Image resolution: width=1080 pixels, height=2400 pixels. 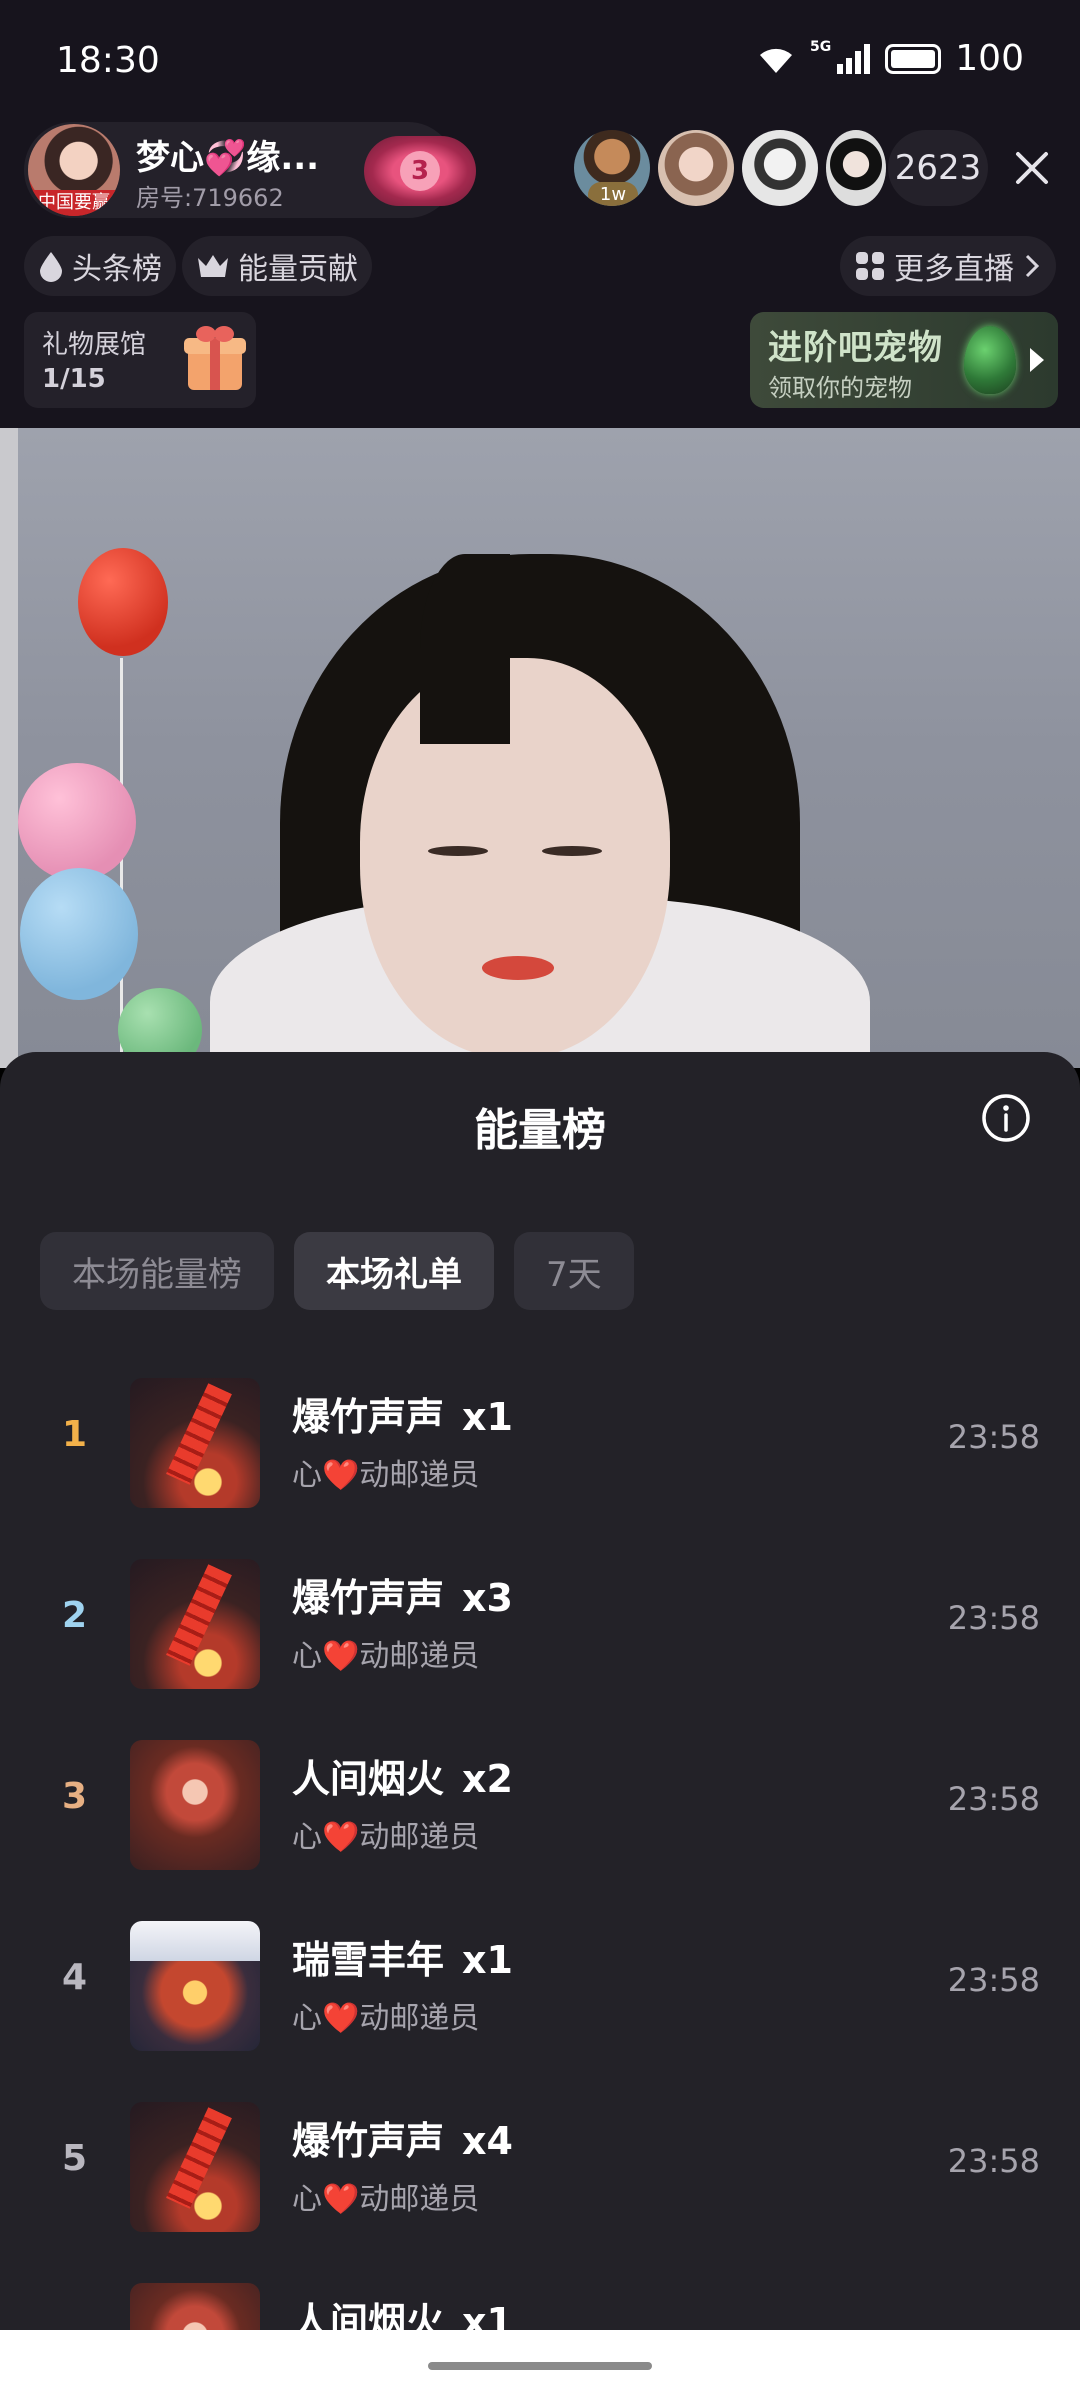 I want to click on gift-hall-title: 礼物展馆, so click(x=94, y=345).